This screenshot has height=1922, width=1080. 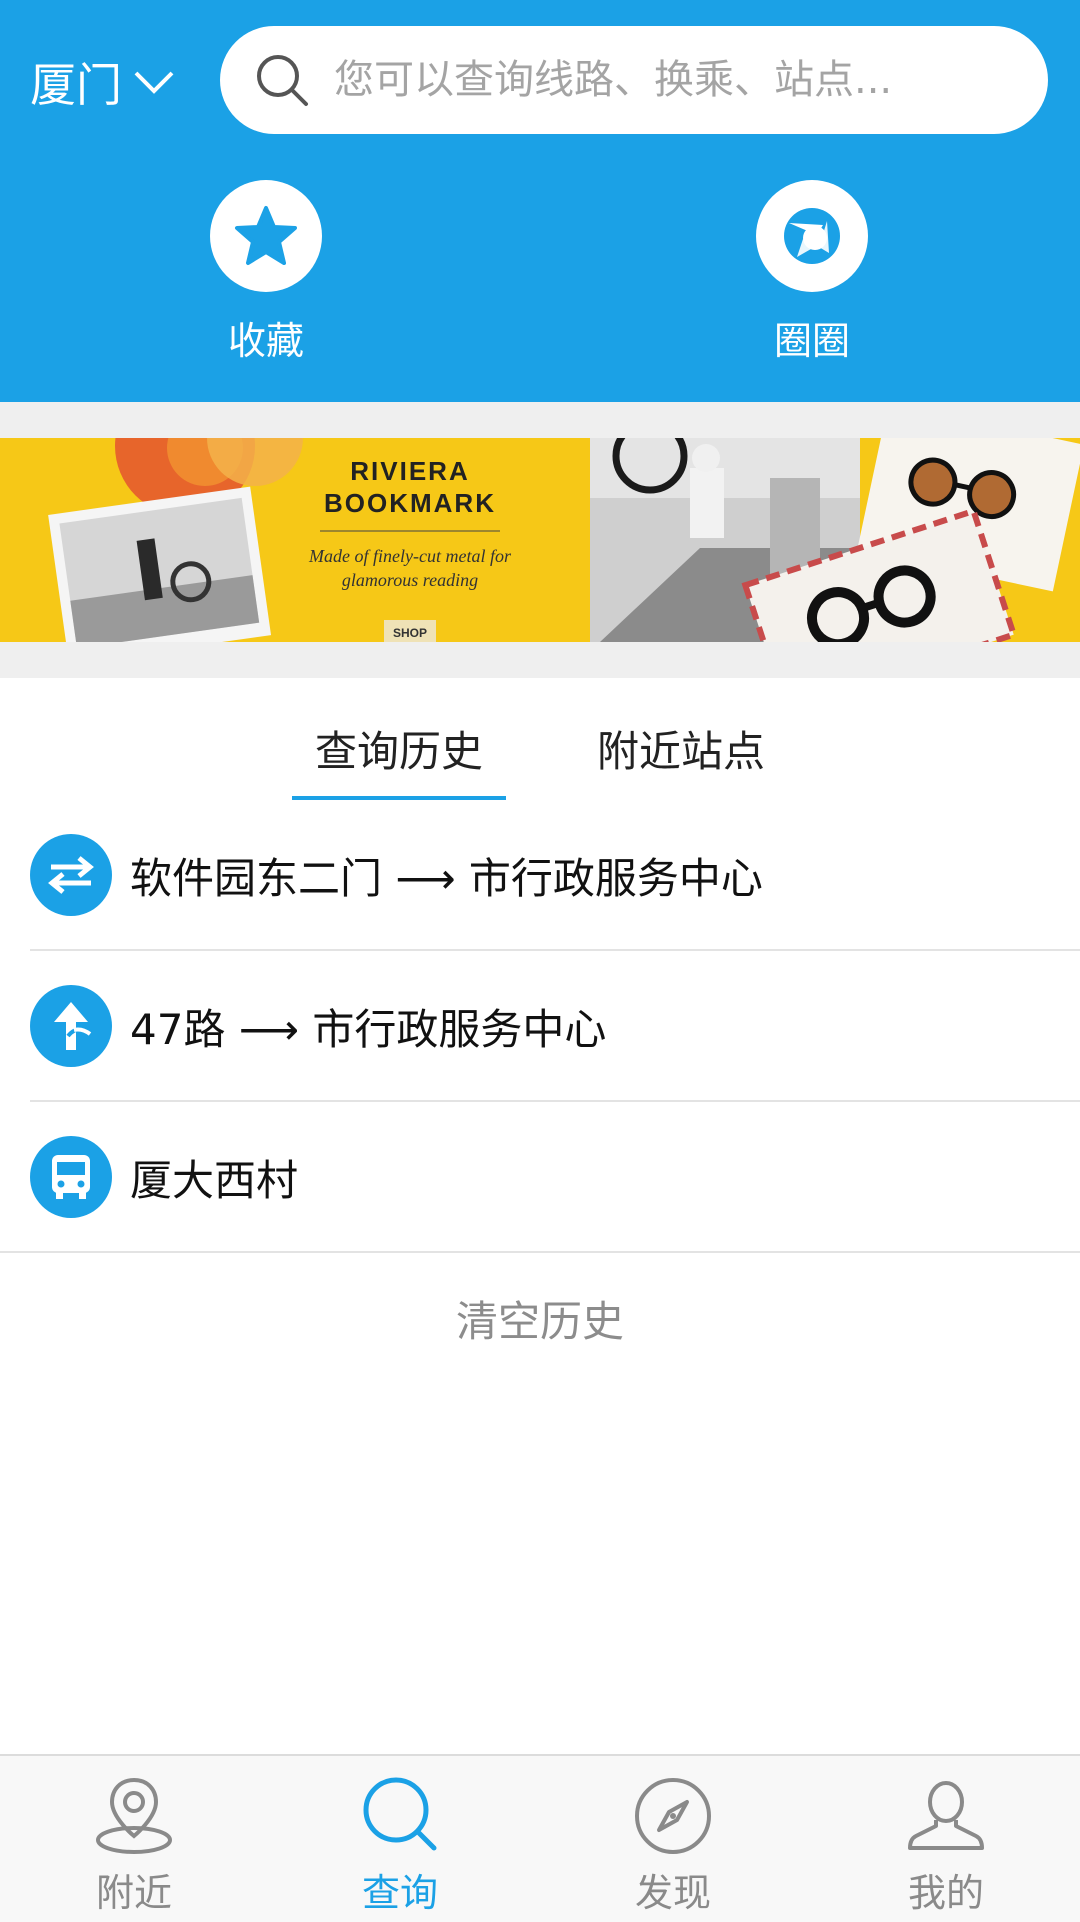 I want to click on nav-discover-label: 发现, so click(x=672, y=1893).